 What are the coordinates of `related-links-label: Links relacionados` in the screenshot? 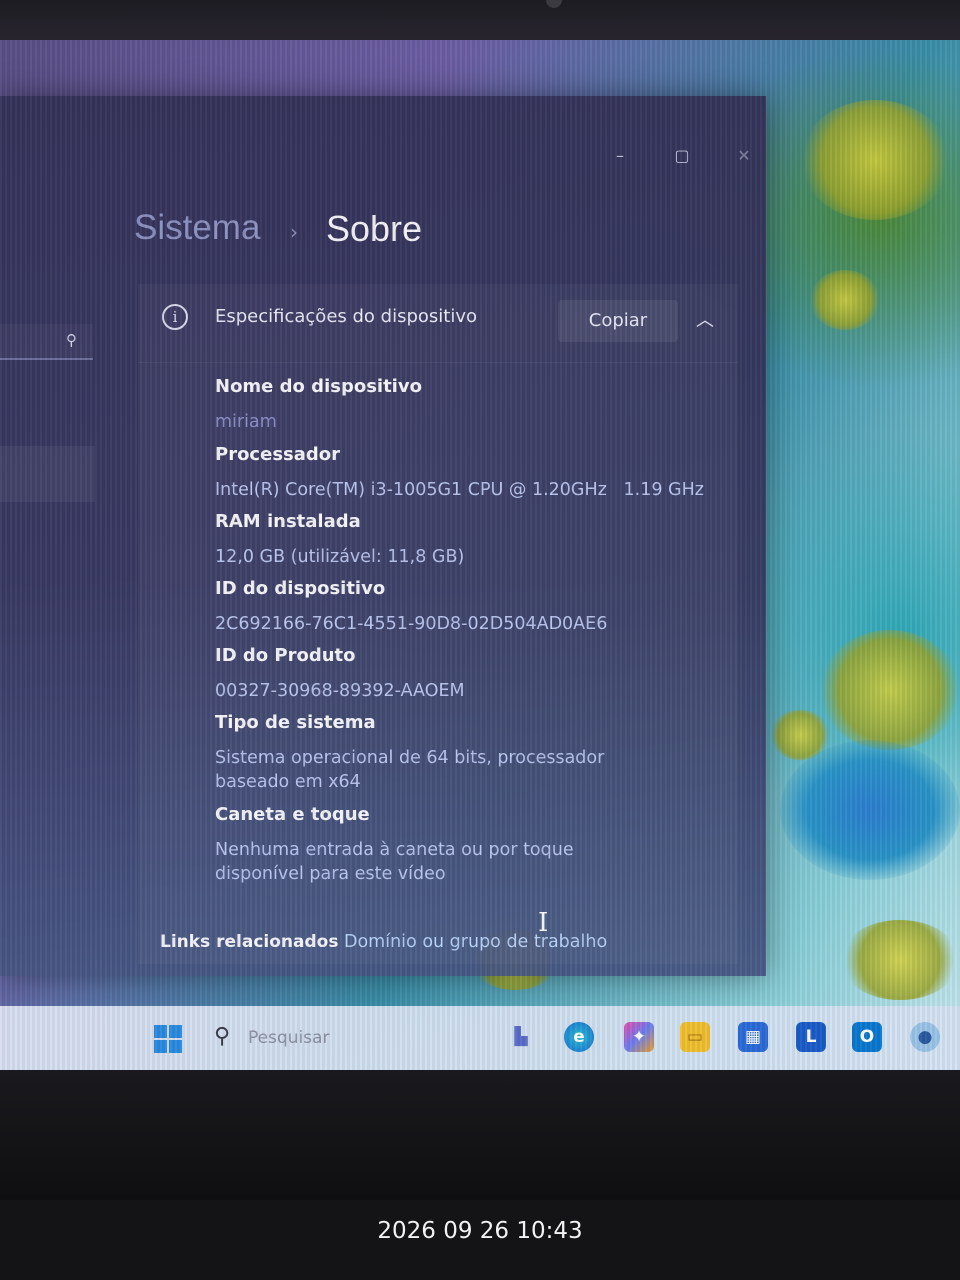 It's located at (249, 942).